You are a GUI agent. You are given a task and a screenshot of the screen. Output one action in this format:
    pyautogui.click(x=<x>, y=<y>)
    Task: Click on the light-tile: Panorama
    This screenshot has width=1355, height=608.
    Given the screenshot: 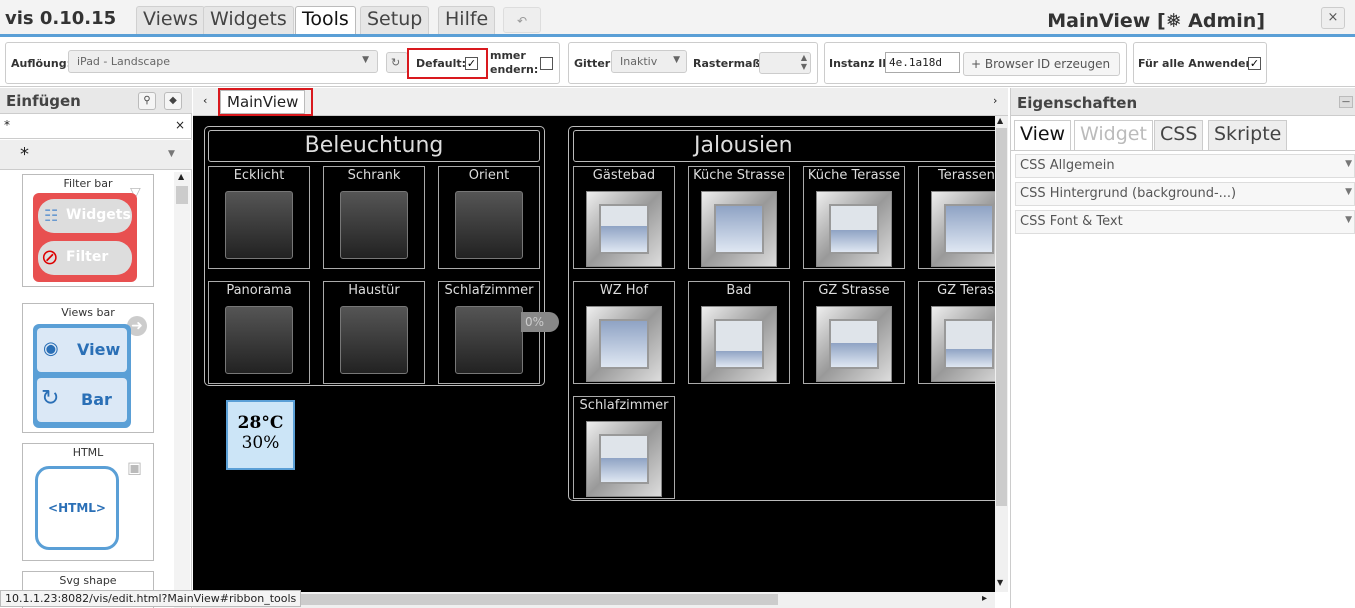 What is the action you would take?
    pyautogui.click(x=259, y=332)
    